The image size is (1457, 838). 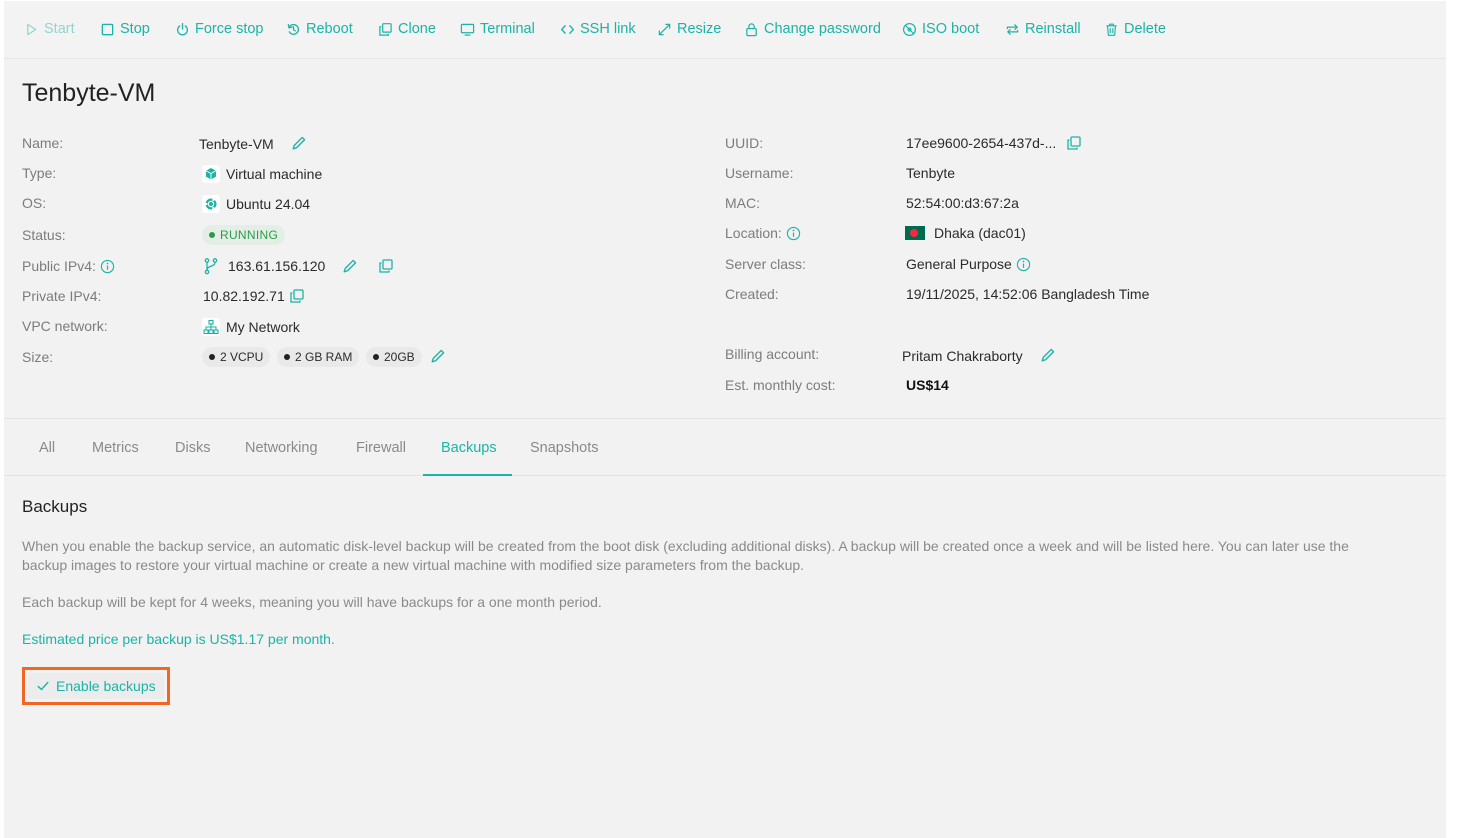 I want to click on os-value: Ubuntu 24.04, so click(x=256, y=204).